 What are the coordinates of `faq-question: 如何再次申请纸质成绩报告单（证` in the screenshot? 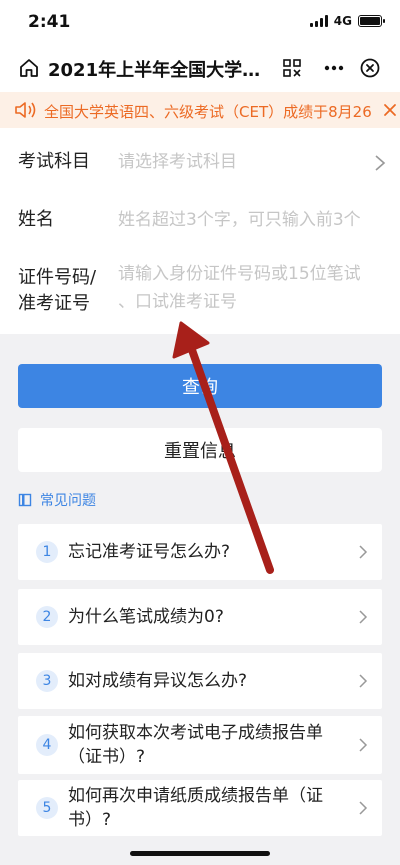 It's located at (195, 796).